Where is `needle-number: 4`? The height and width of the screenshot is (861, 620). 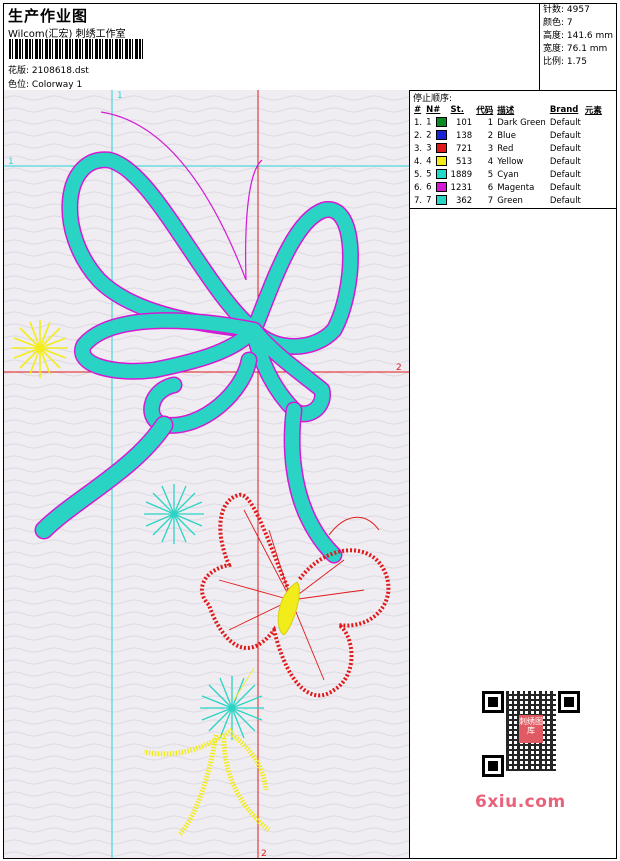 needle-number: 4 is located at coordinates (429, 161).